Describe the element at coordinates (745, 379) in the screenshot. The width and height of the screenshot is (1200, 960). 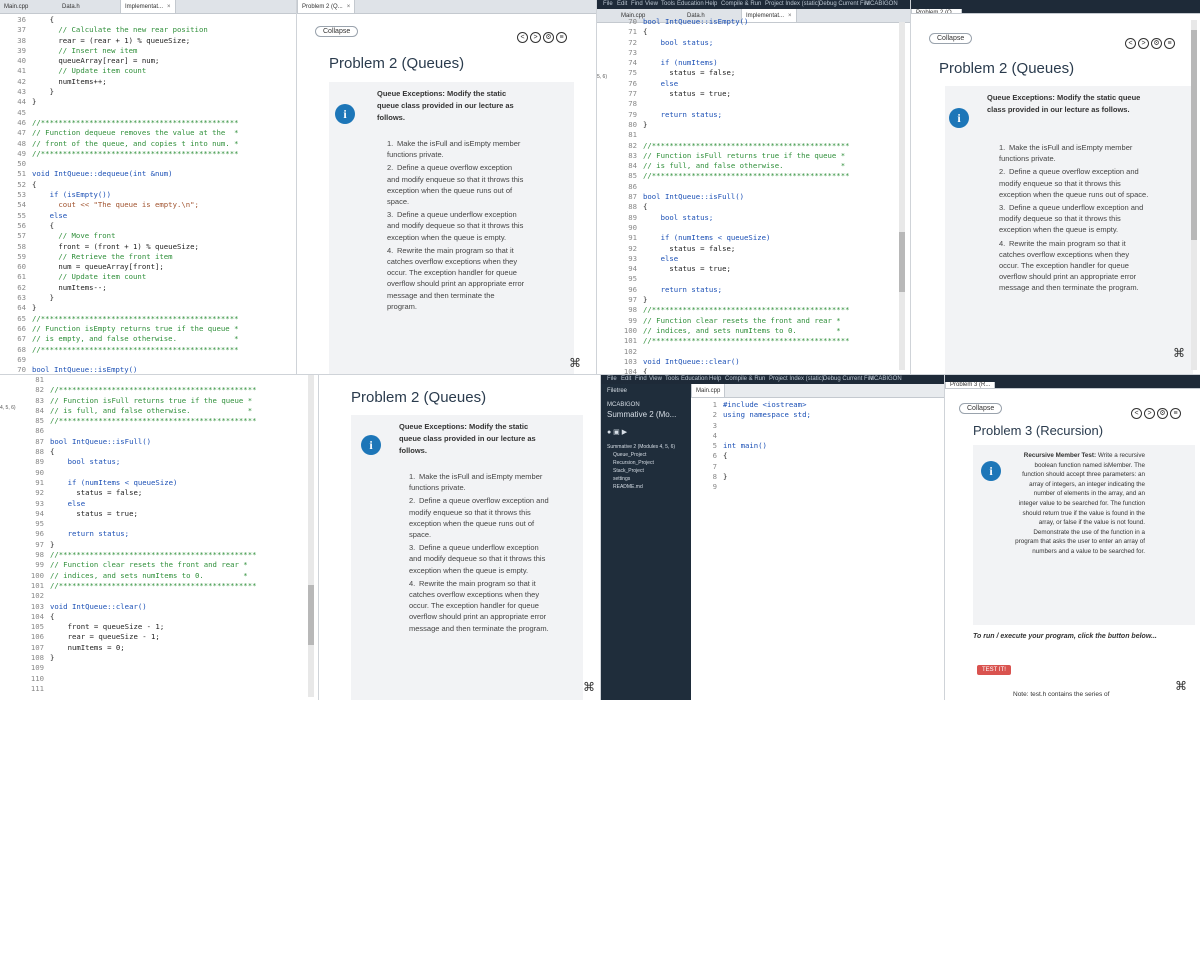
I see `menu-item: Compile & Run` at that location.